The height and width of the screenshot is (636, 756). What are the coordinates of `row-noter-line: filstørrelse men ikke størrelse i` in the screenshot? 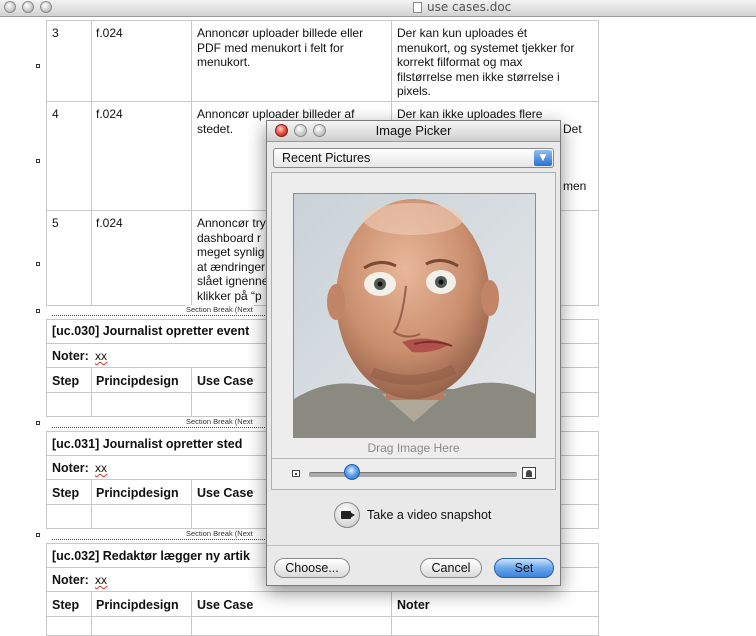 It's located at (478, 76).